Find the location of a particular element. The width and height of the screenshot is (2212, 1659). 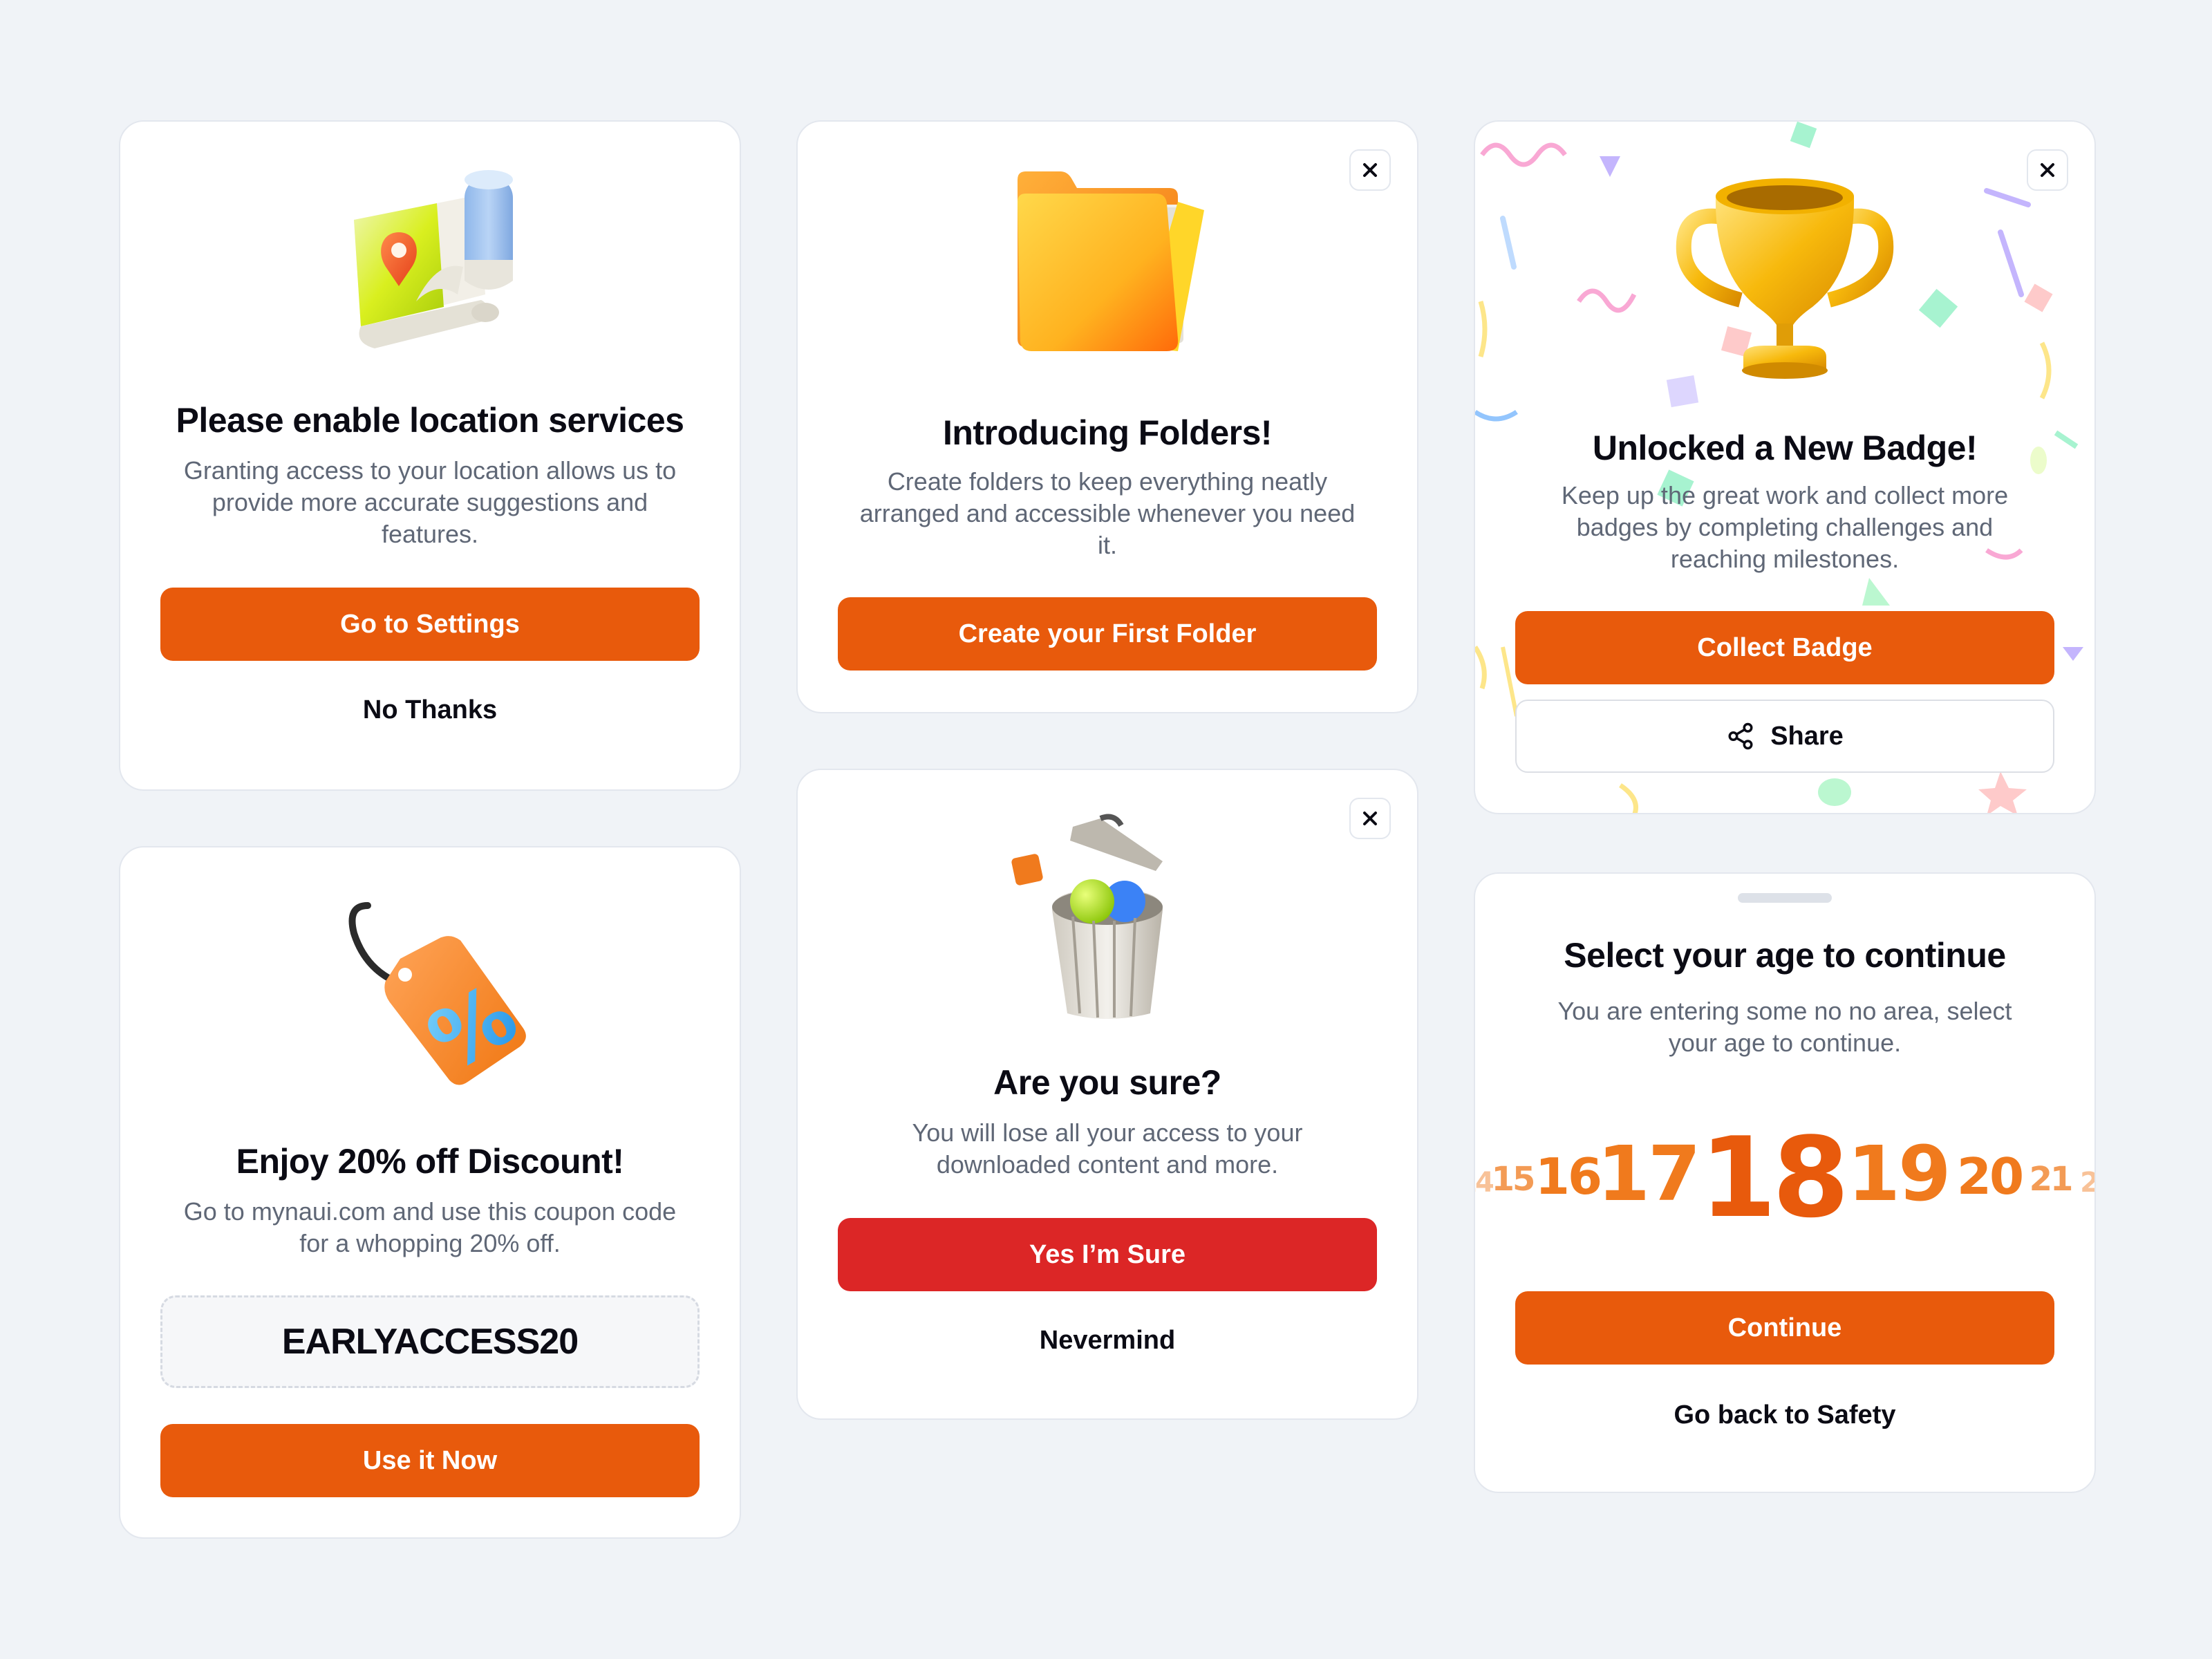

age-option-selected: 18 is located at coordinates (1775, 1177).